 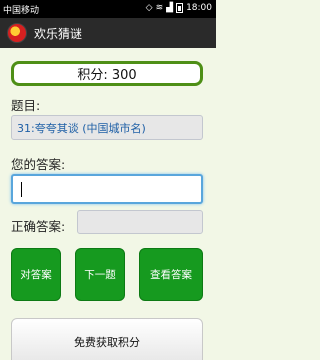 I want to click on question-text: 31:夸夸其谈 (中国城市名), so click(x=107, y=127).